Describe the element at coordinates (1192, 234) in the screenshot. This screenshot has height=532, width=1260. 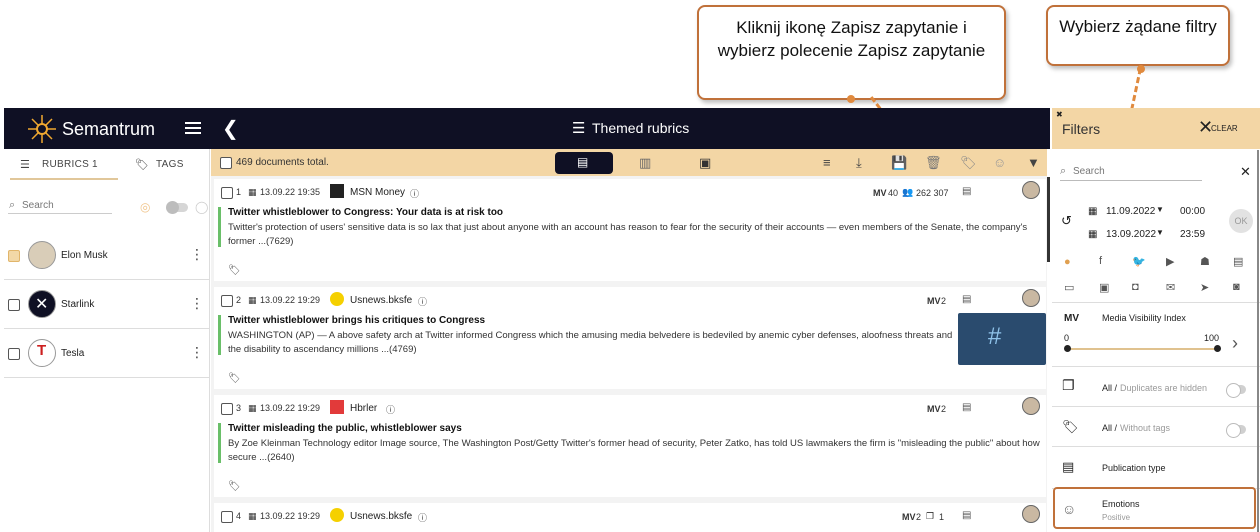
I see `time-to: 23:59` at that location.